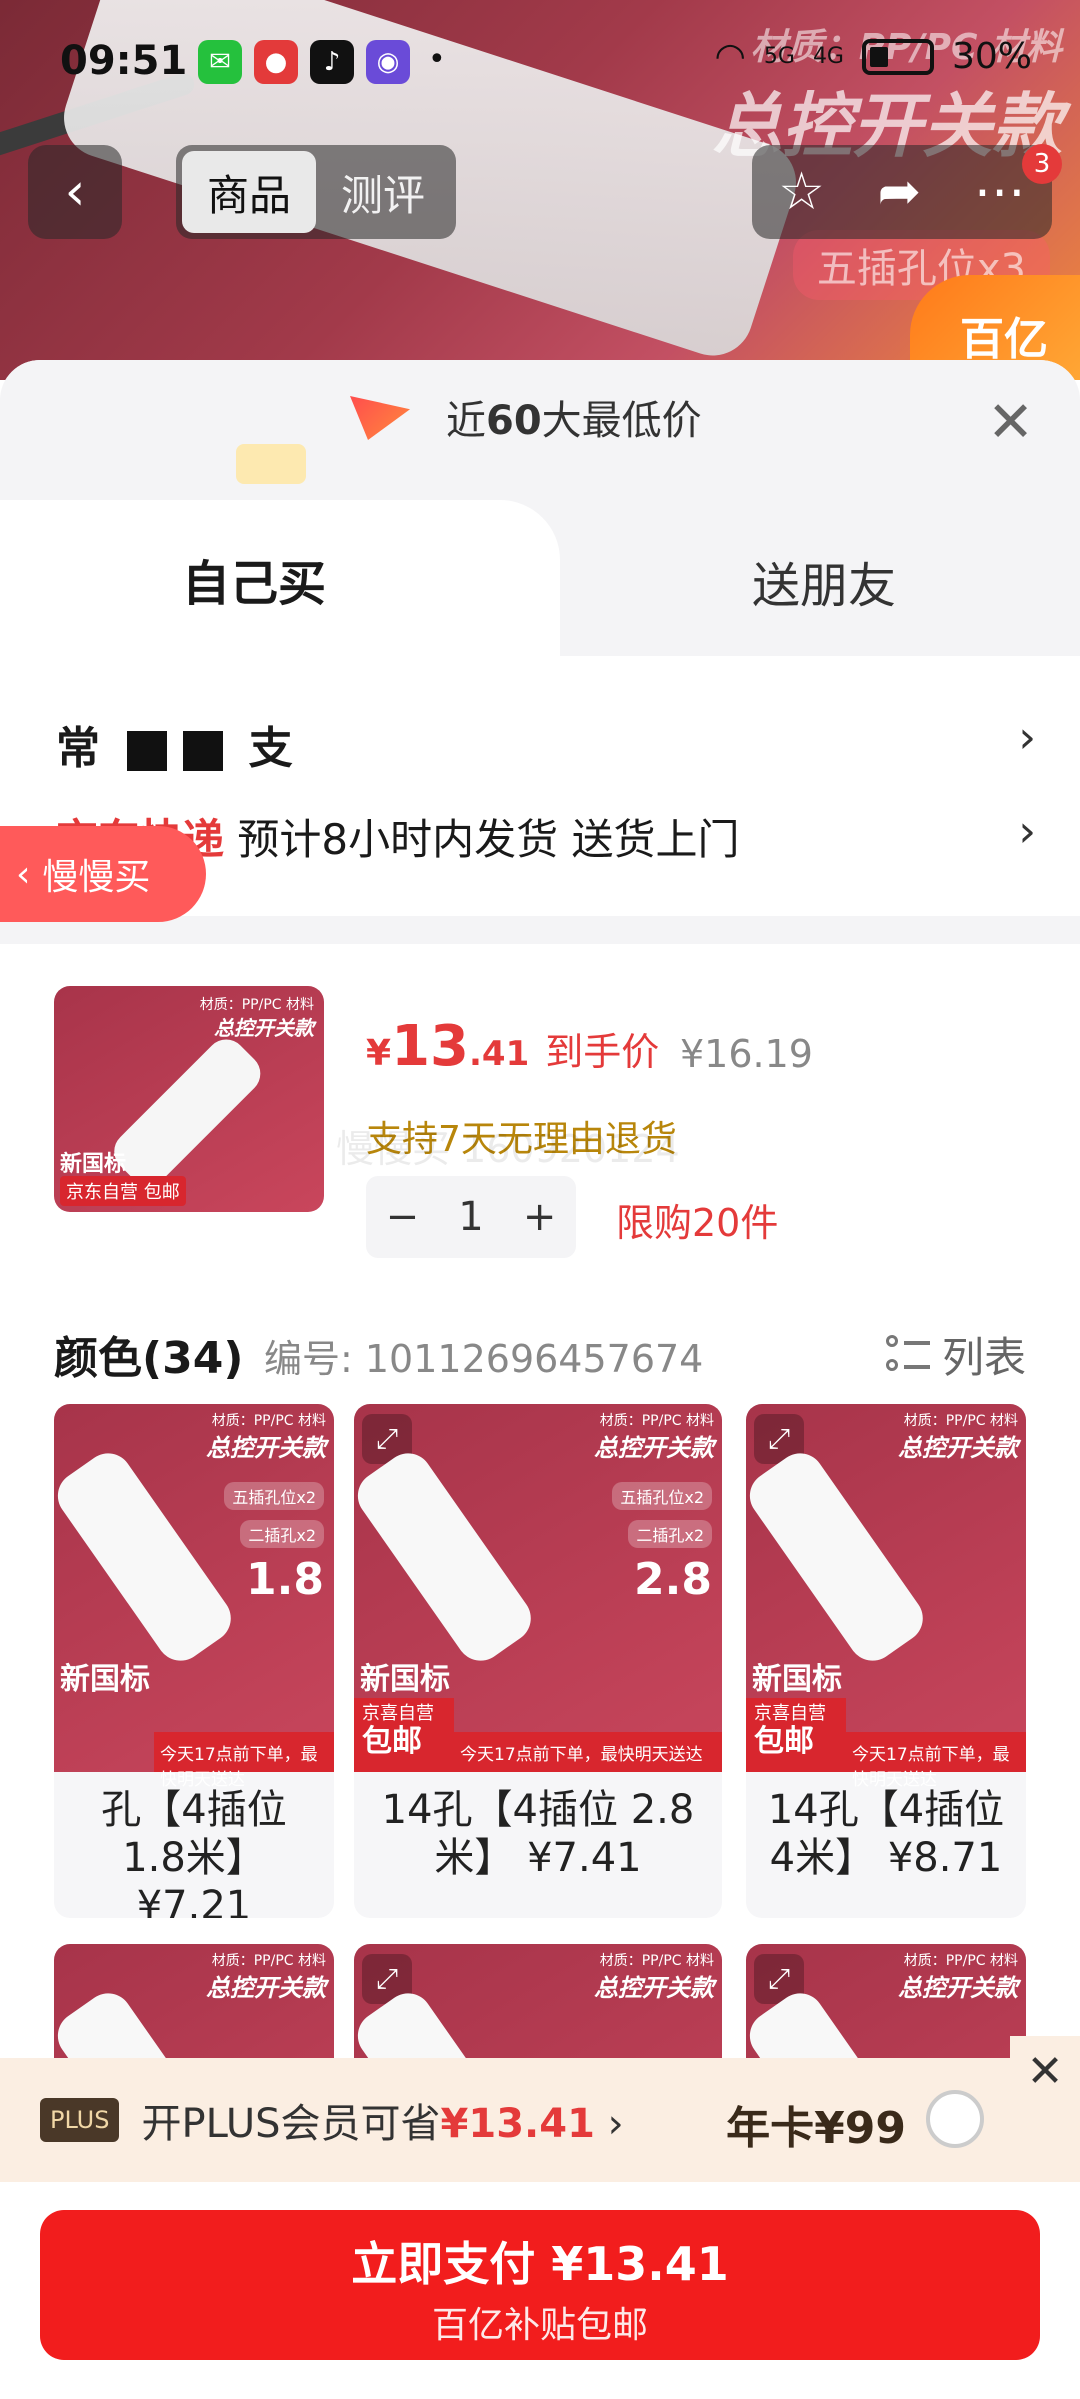 The image size is (1080, 2399). I want to click on signal-4g-icon: 4G, so click(828, 56).